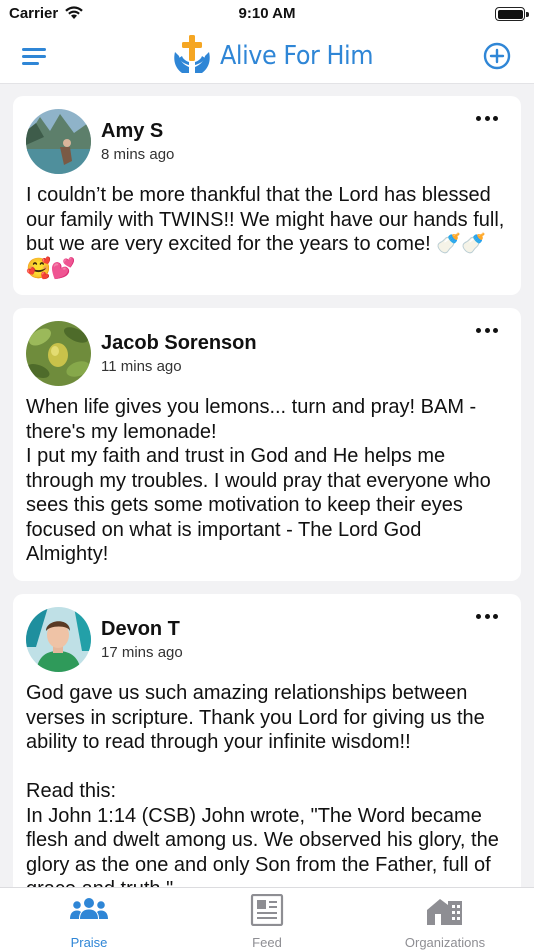 Image resolution: width=534 pixels, height=950 pixels. Describe the element at coordinates (445, 942) in the screenshot. I see `tab-label: Organizations` at that location.